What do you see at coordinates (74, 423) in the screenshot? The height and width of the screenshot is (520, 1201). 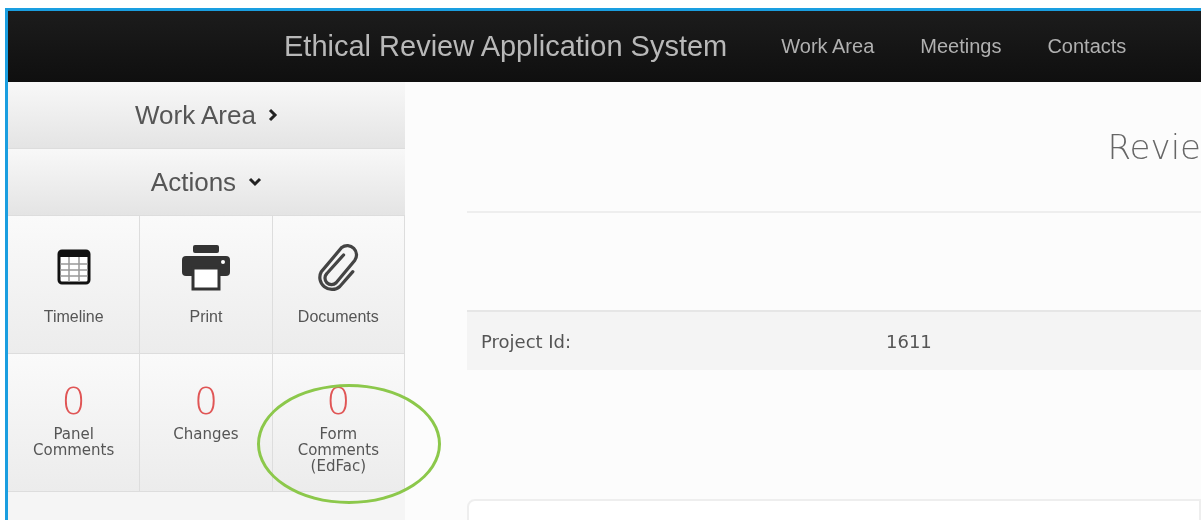 I see `action-tile: 0 Panel Comments` at bounding box center [74, 423].